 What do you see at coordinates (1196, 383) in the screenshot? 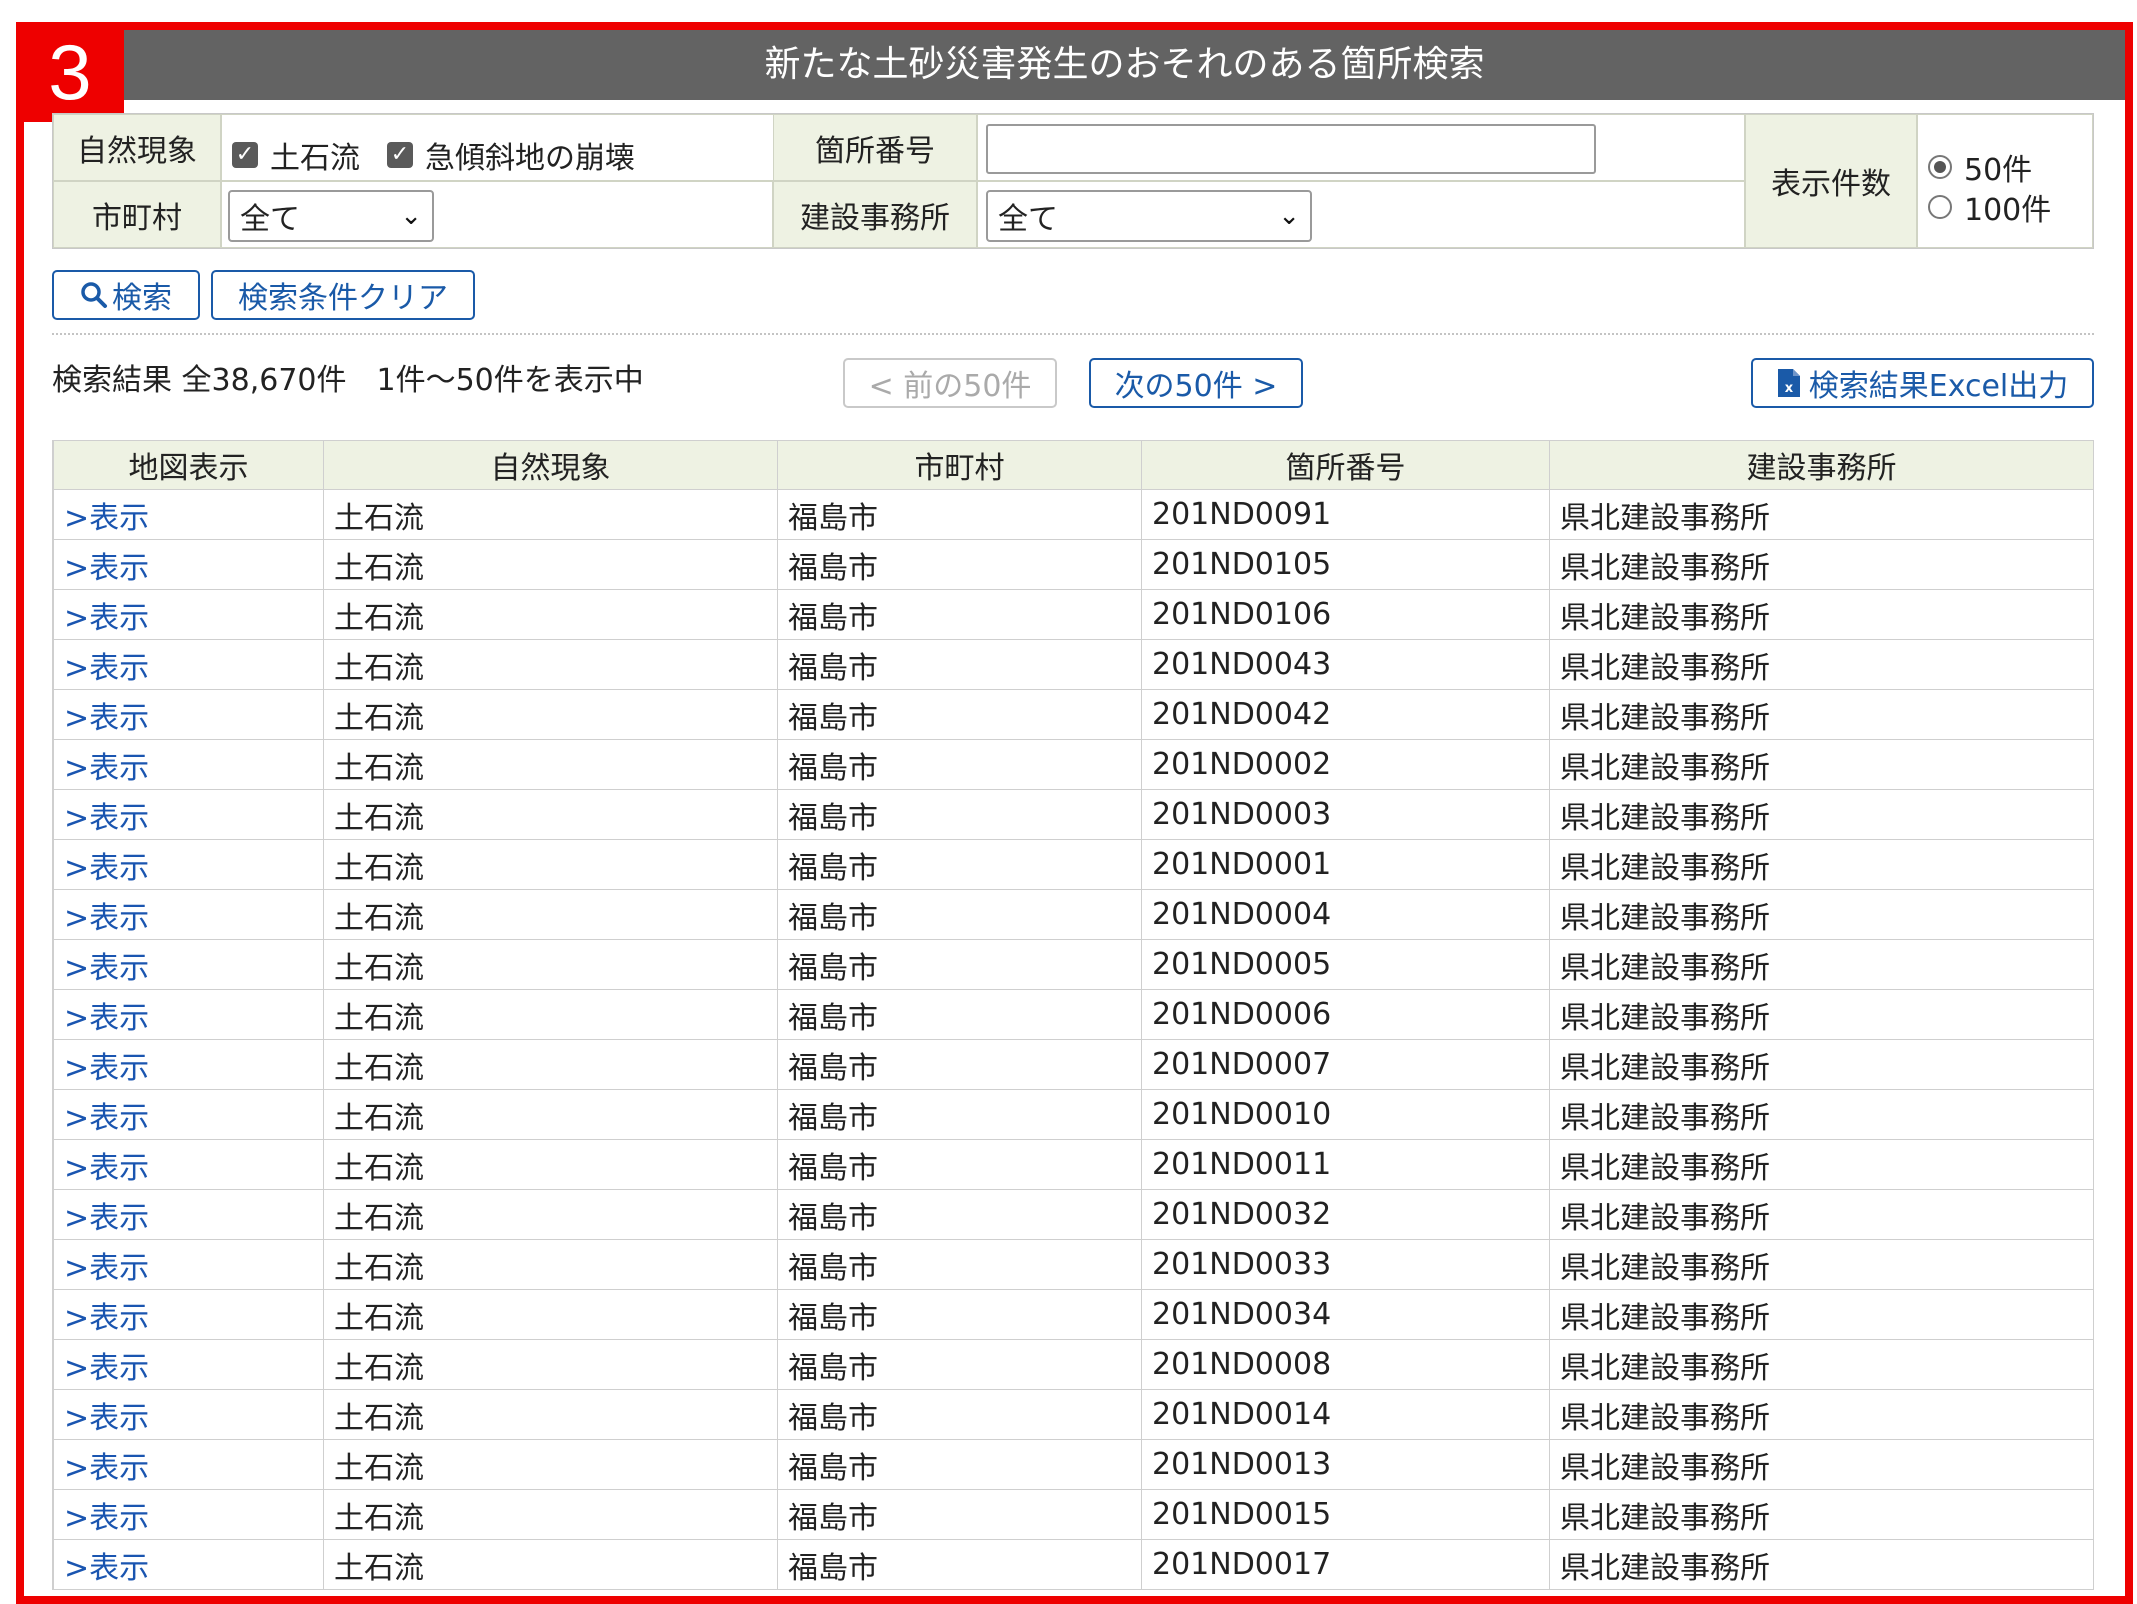
I see `next-page-button: 次の50件 >` at bounding box center [1196, 383].